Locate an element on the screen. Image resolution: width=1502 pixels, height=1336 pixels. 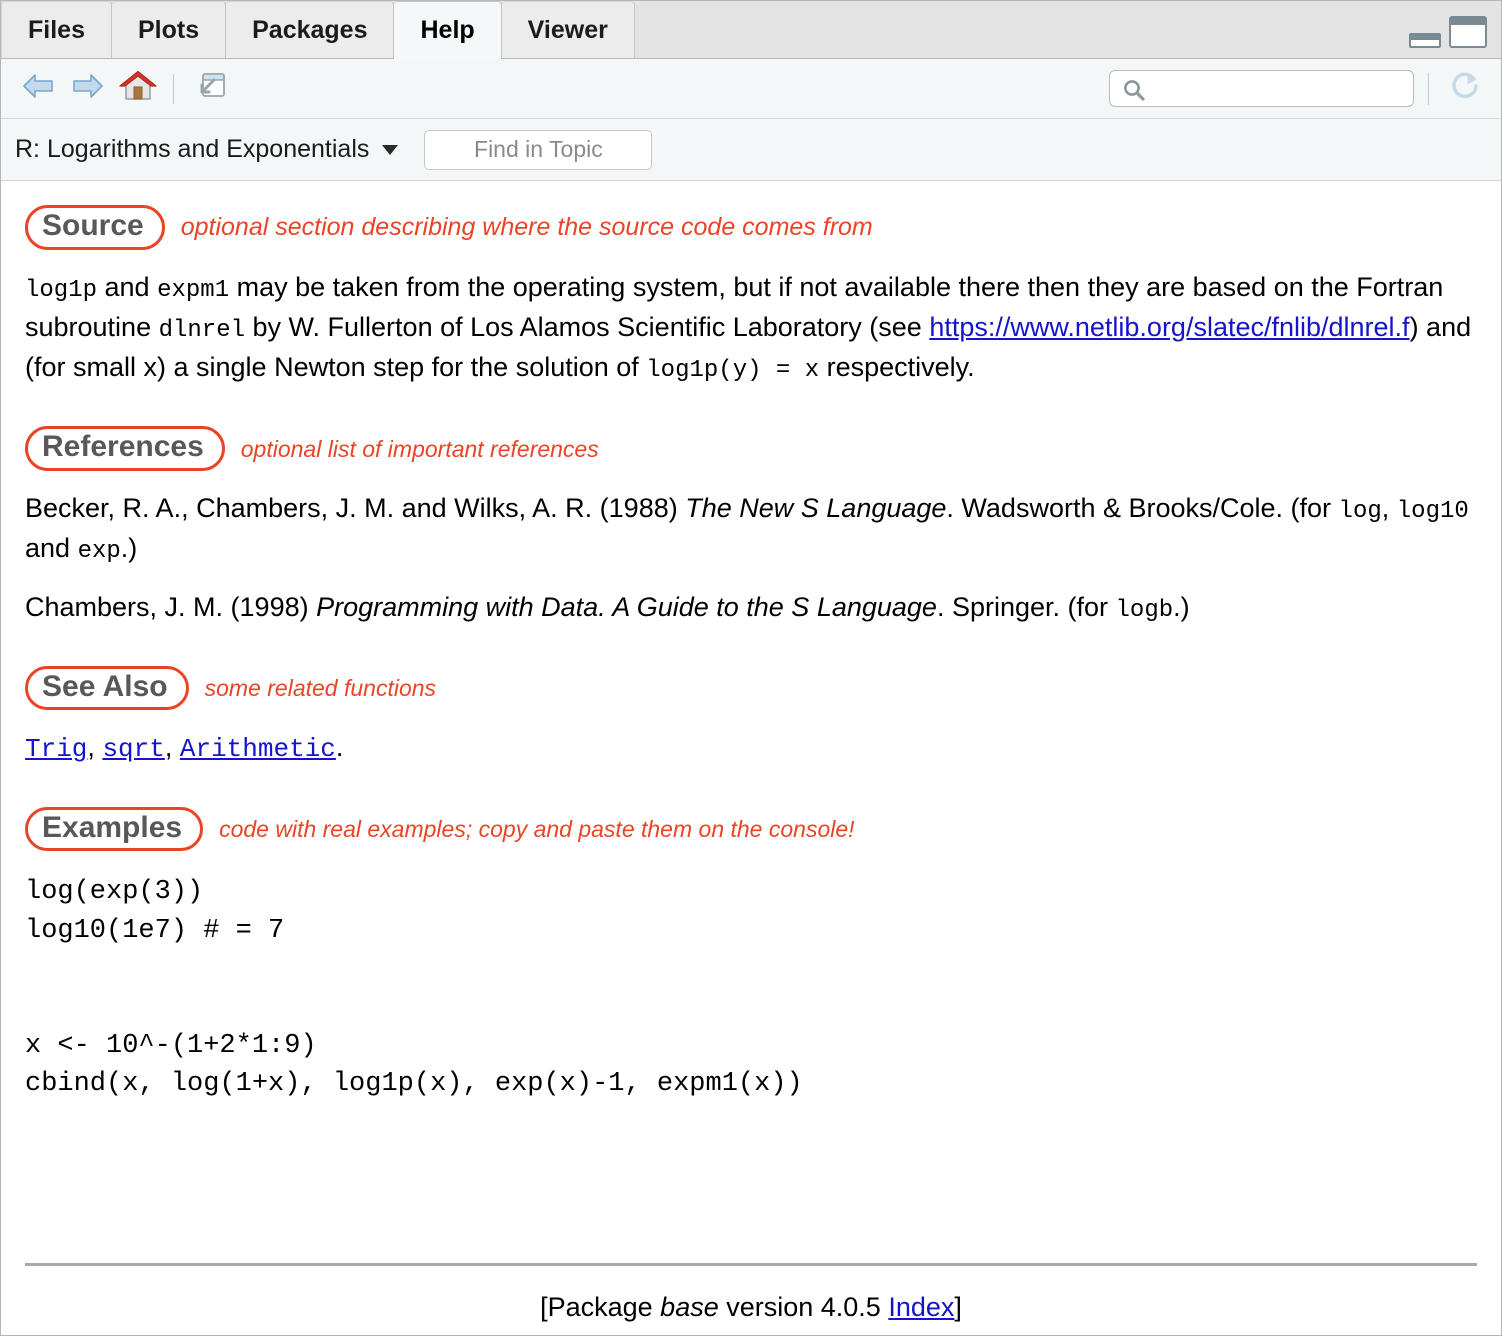
code-dlnrel: dlnrel is located at coordinates (202, 330).